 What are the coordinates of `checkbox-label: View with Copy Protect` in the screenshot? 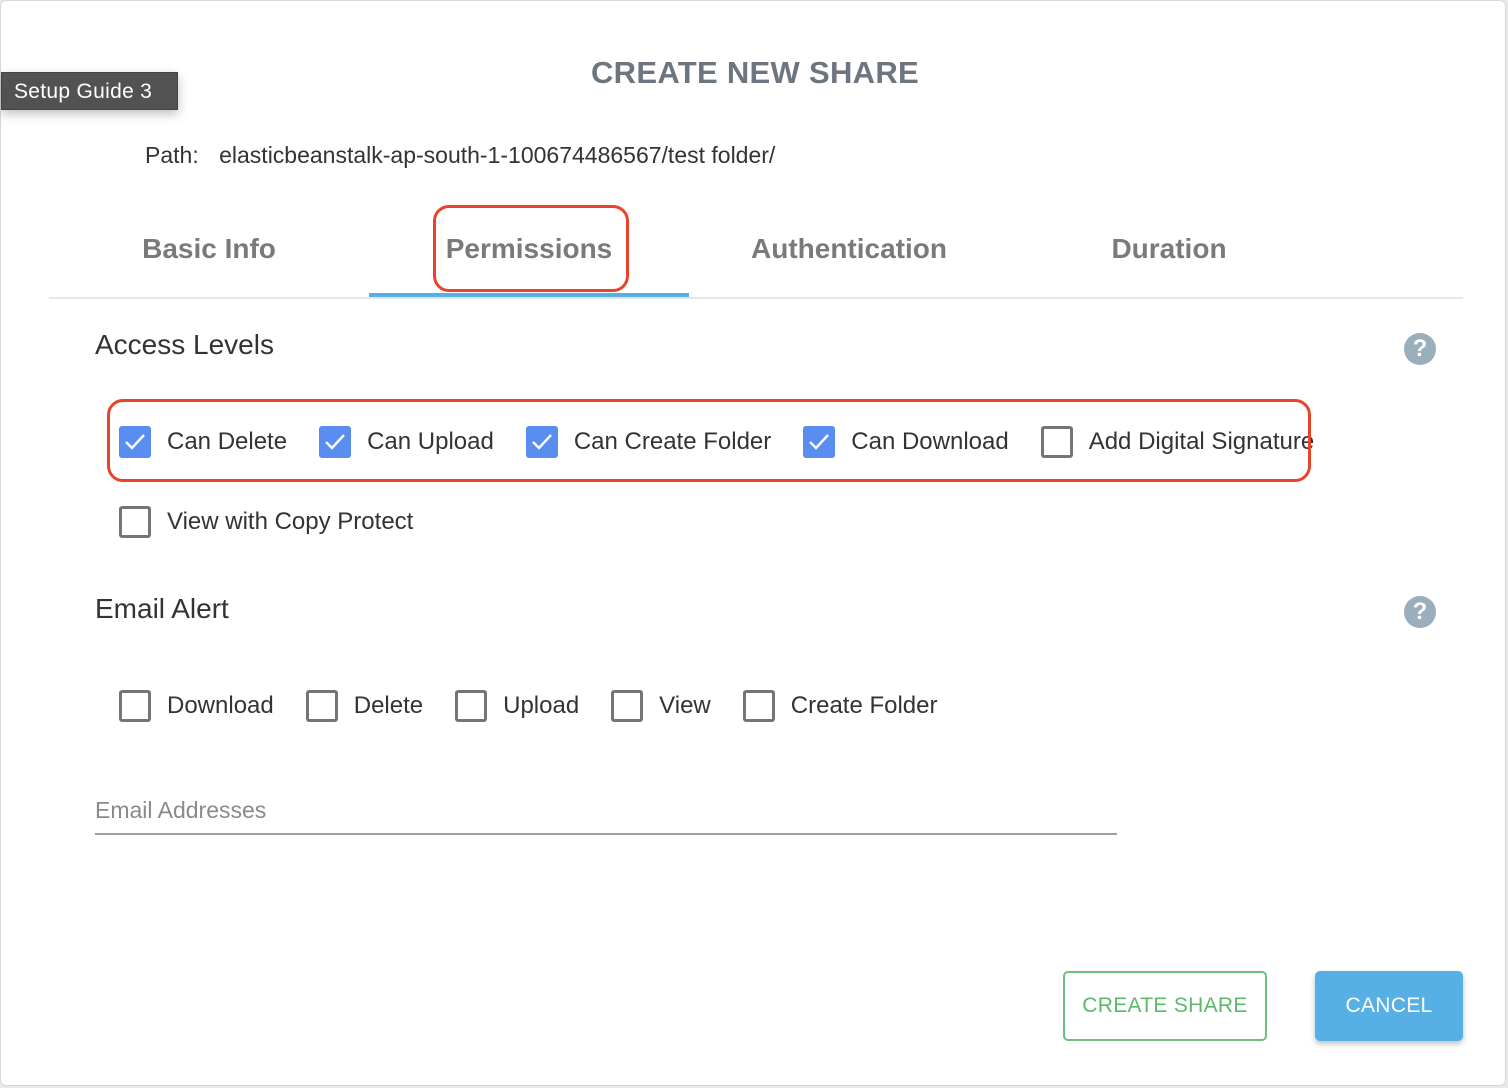 It's located at (290, 521).